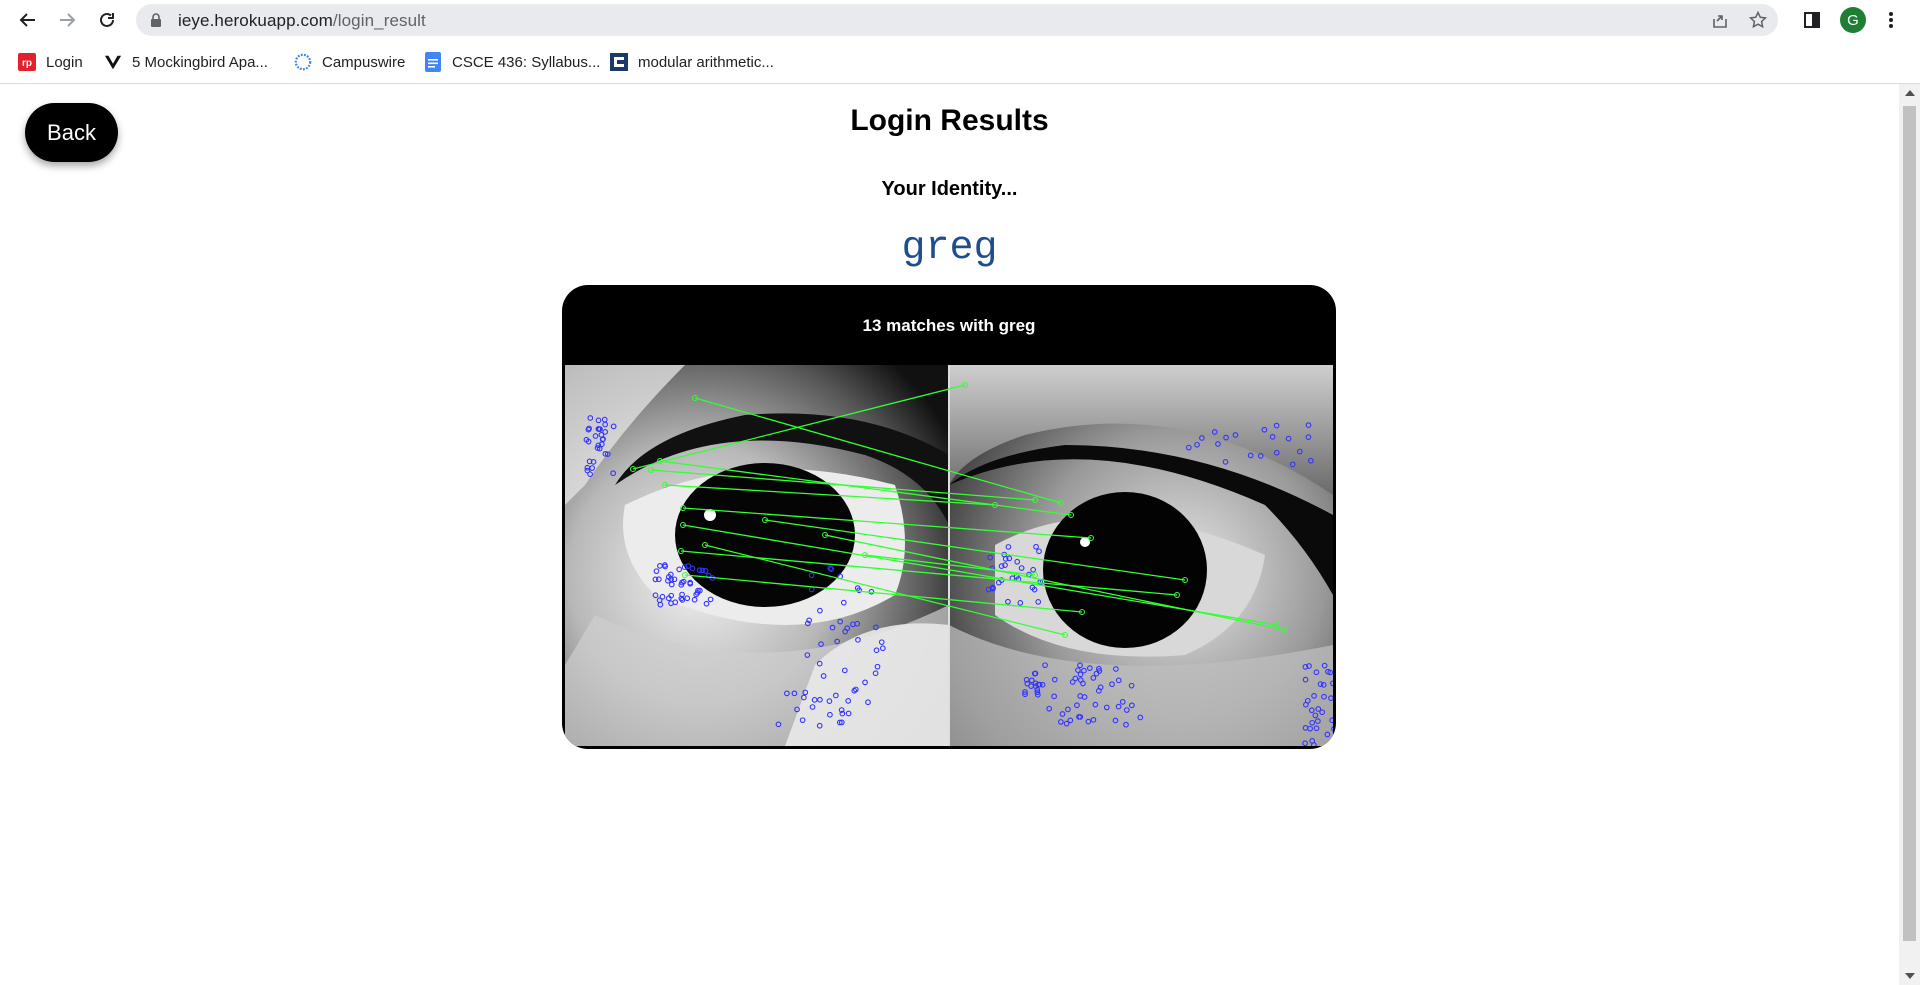 The height and width of the screenshot is (985, 1920). I want to click on page-title: Login Results, so click(949, 120).